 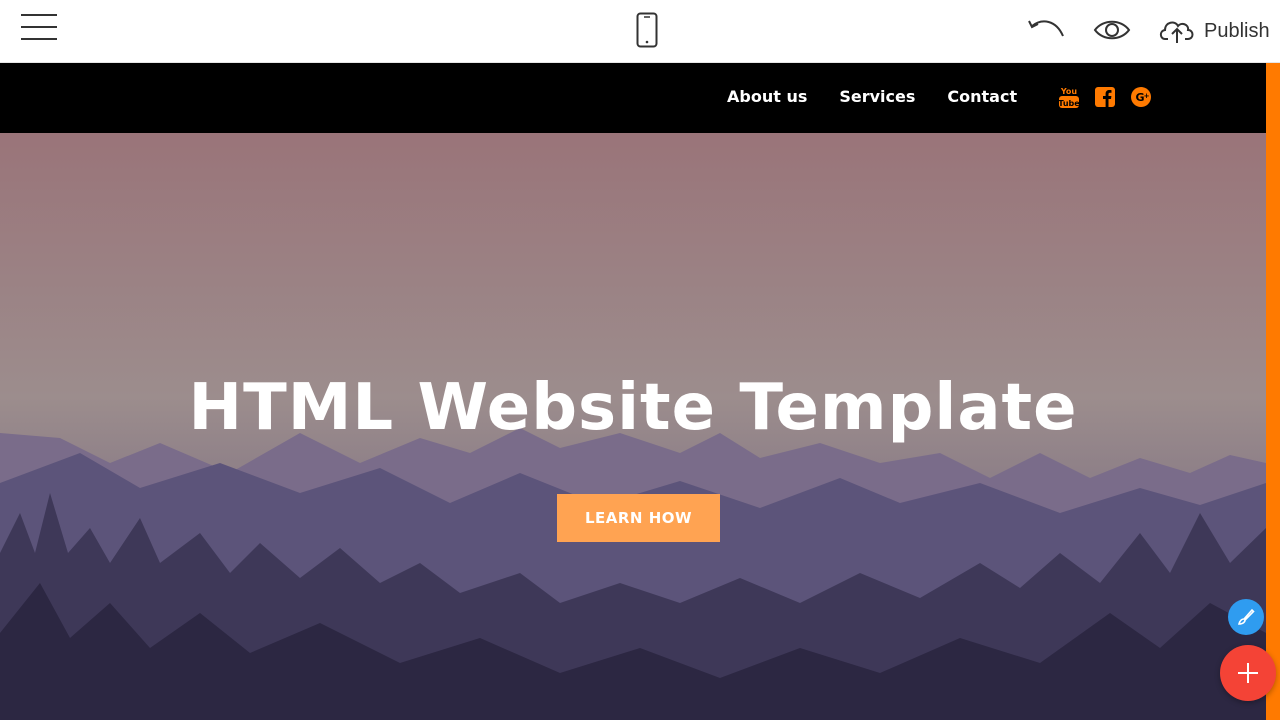 What do you see at coordinates (767, 96) in the screenshot?
I see `nav-link-about-us: About us` at bounding box center [767, 96].